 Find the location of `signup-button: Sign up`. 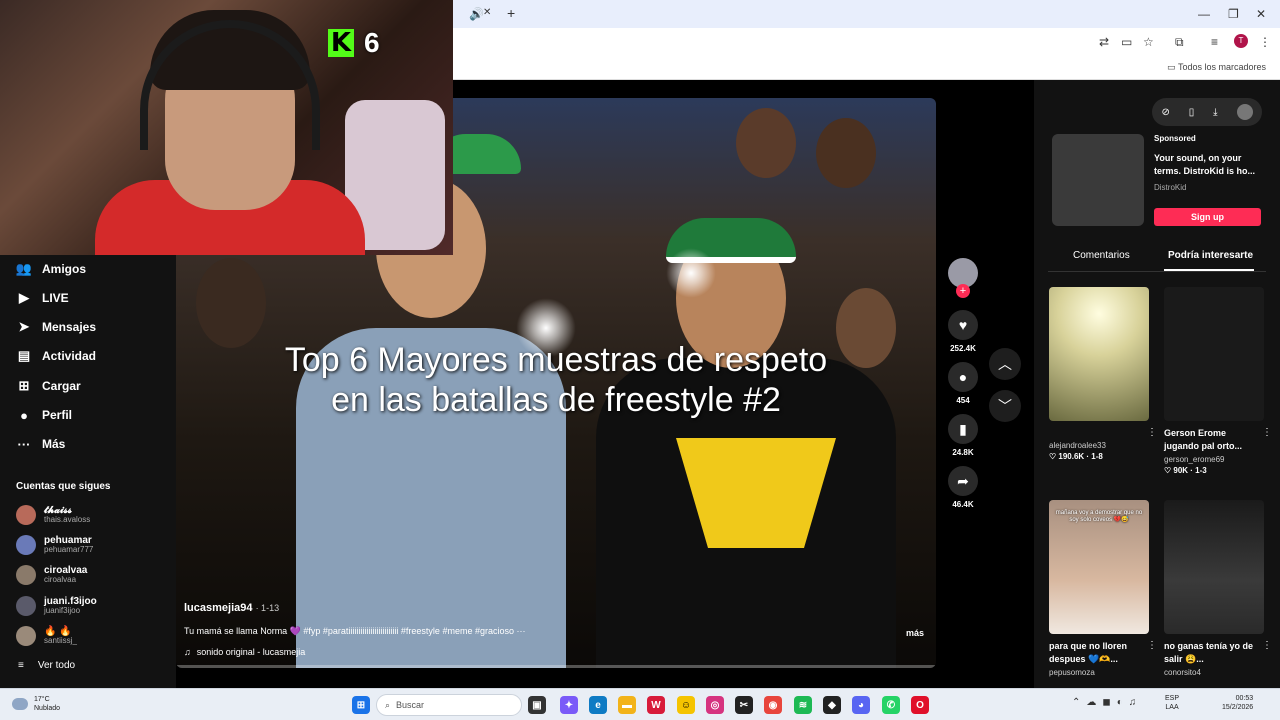

signup-button: Sign up is located at coordinates (1207, 217).